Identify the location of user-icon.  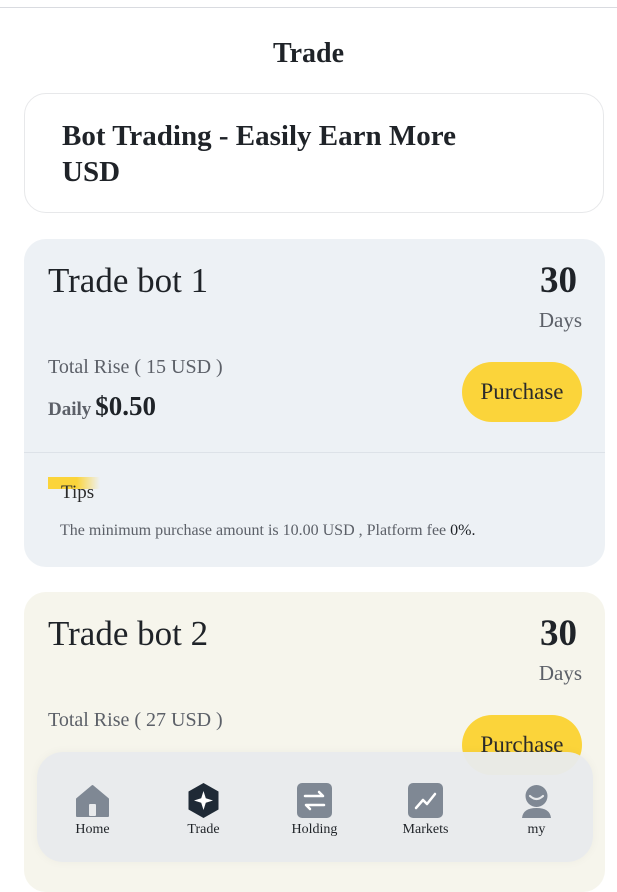
(536, 801).